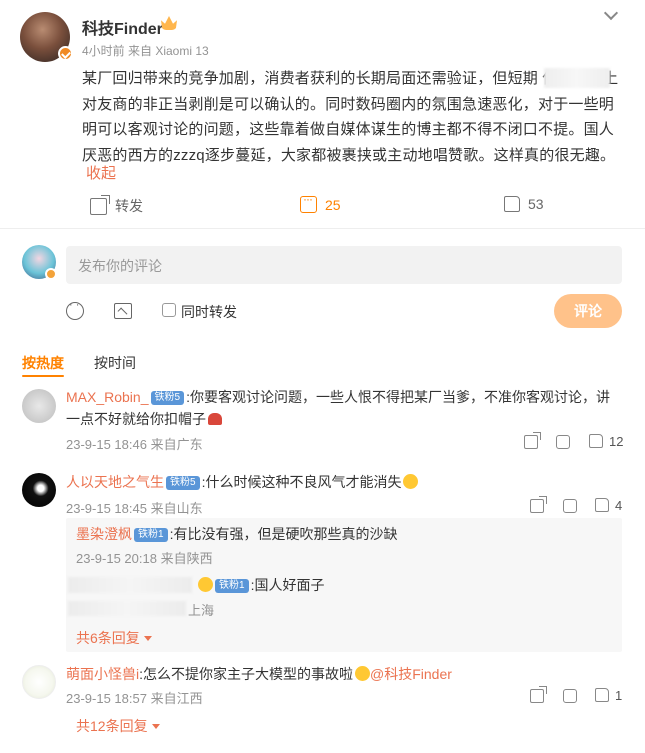  Describe the element at coordinates (134, 508) in the screenshot. I see `comment-meta: 23-9-15 18:45 来自山东` at that location.